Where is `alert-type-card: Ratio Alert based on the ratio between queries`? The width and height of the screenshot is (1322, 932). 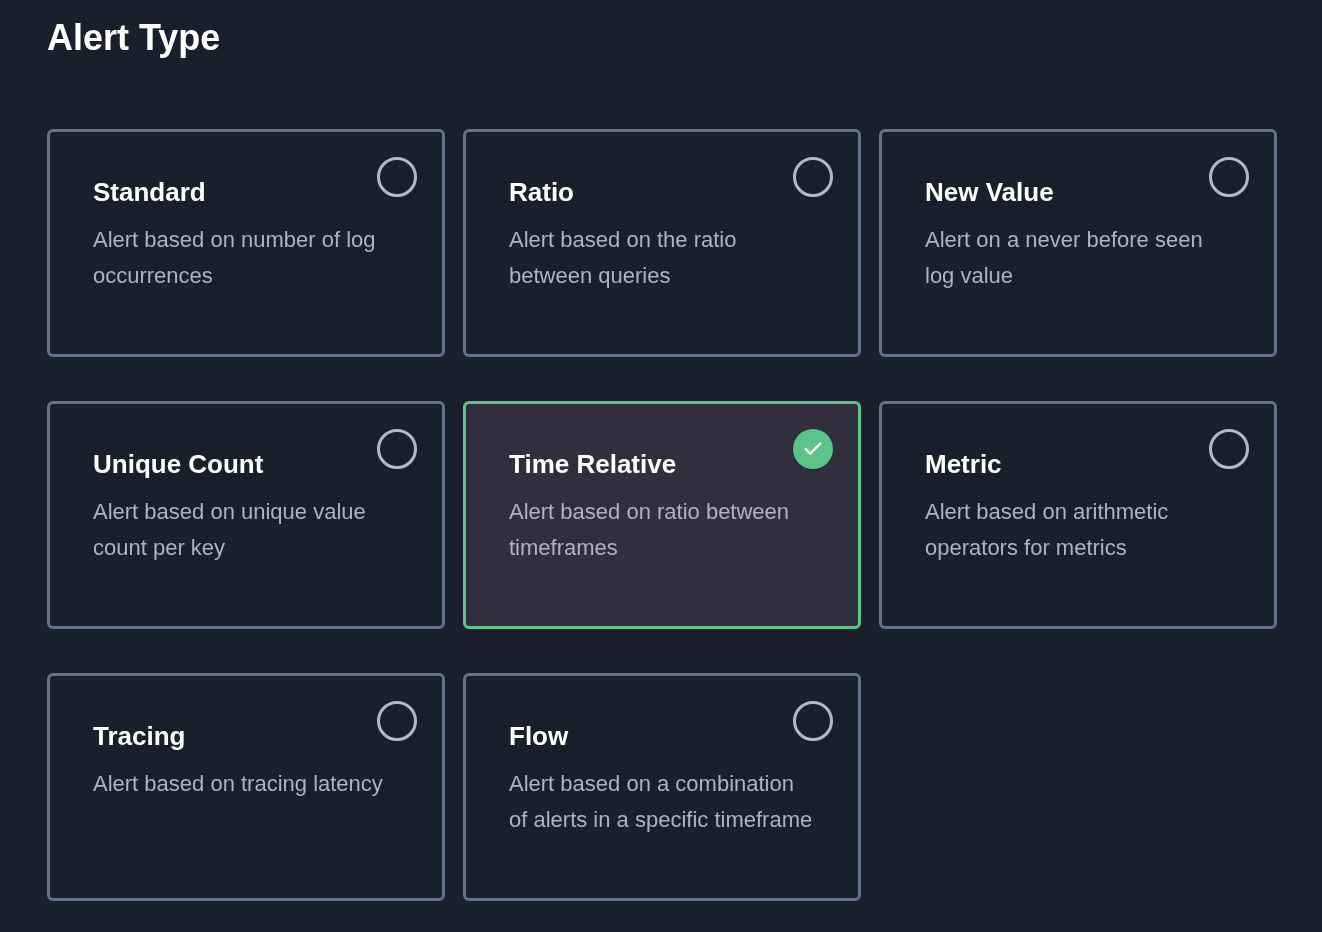
alert-type-card: Ratio Alert based on the ratio between queries is located at coordinates (662, 243).